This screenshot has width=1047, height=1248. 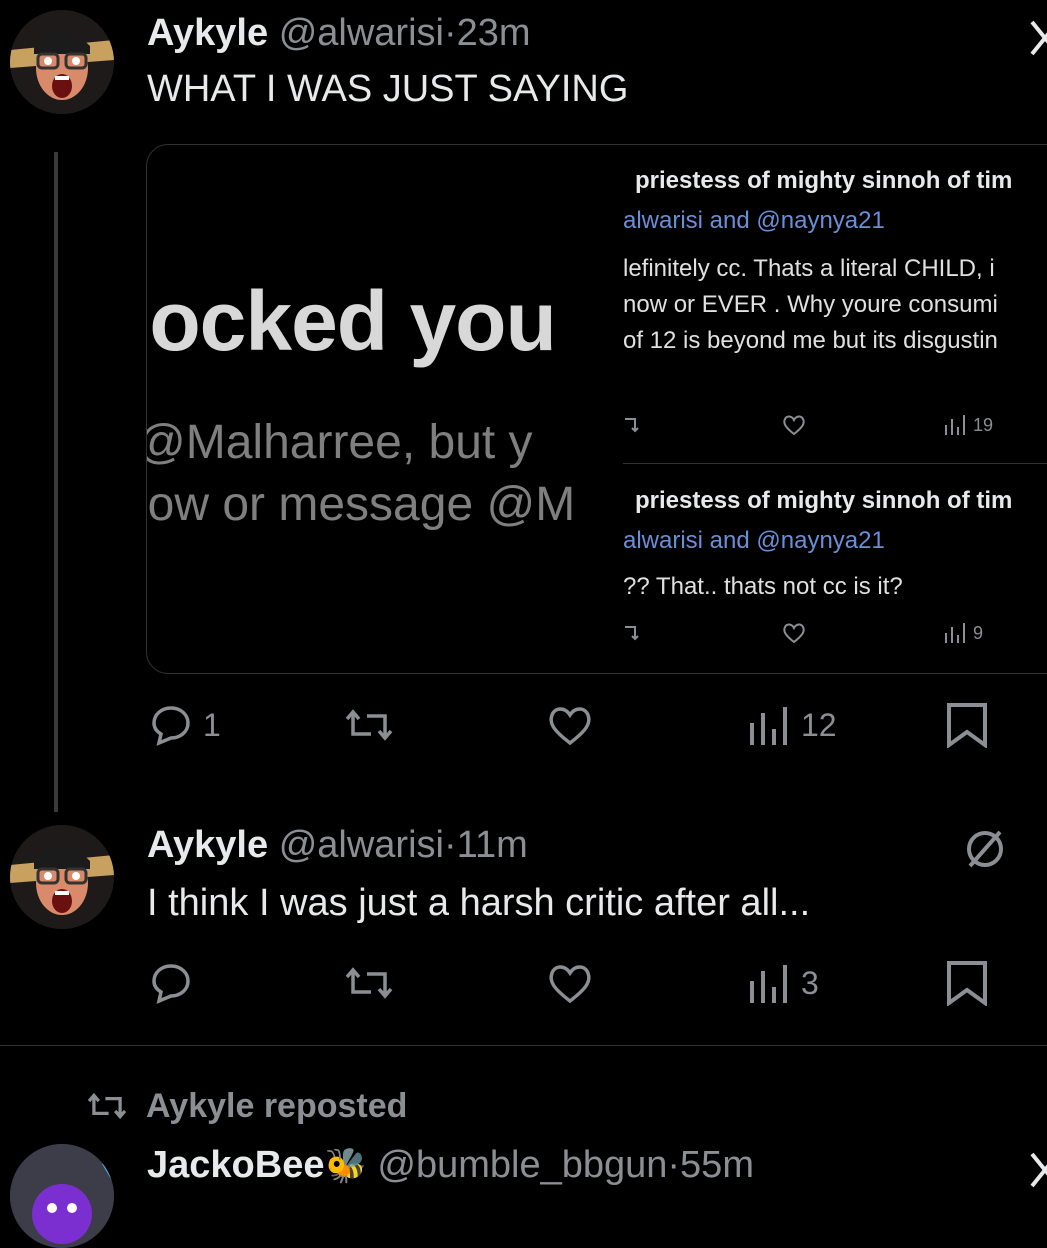 What do you see at coordinates (810, 982) in the screenshot?
I see `views-count: 3` at bounding box center [810, 982].